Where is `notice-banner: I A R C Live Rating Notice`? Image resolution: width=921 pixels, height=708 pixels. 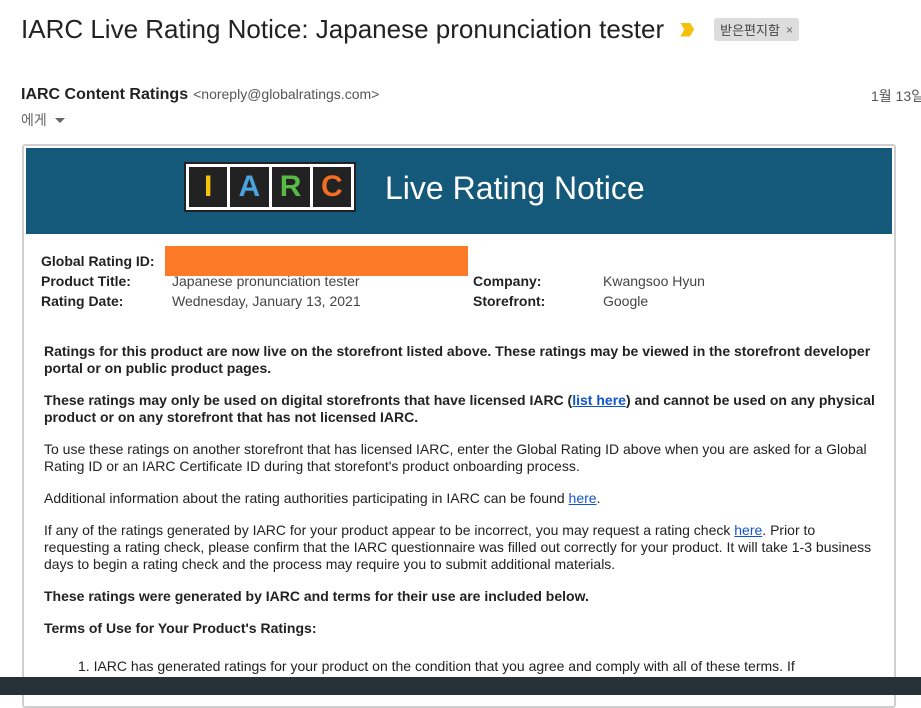
notice-banner: I A R C Live Rating Notice is located at coordinates (459, 191).